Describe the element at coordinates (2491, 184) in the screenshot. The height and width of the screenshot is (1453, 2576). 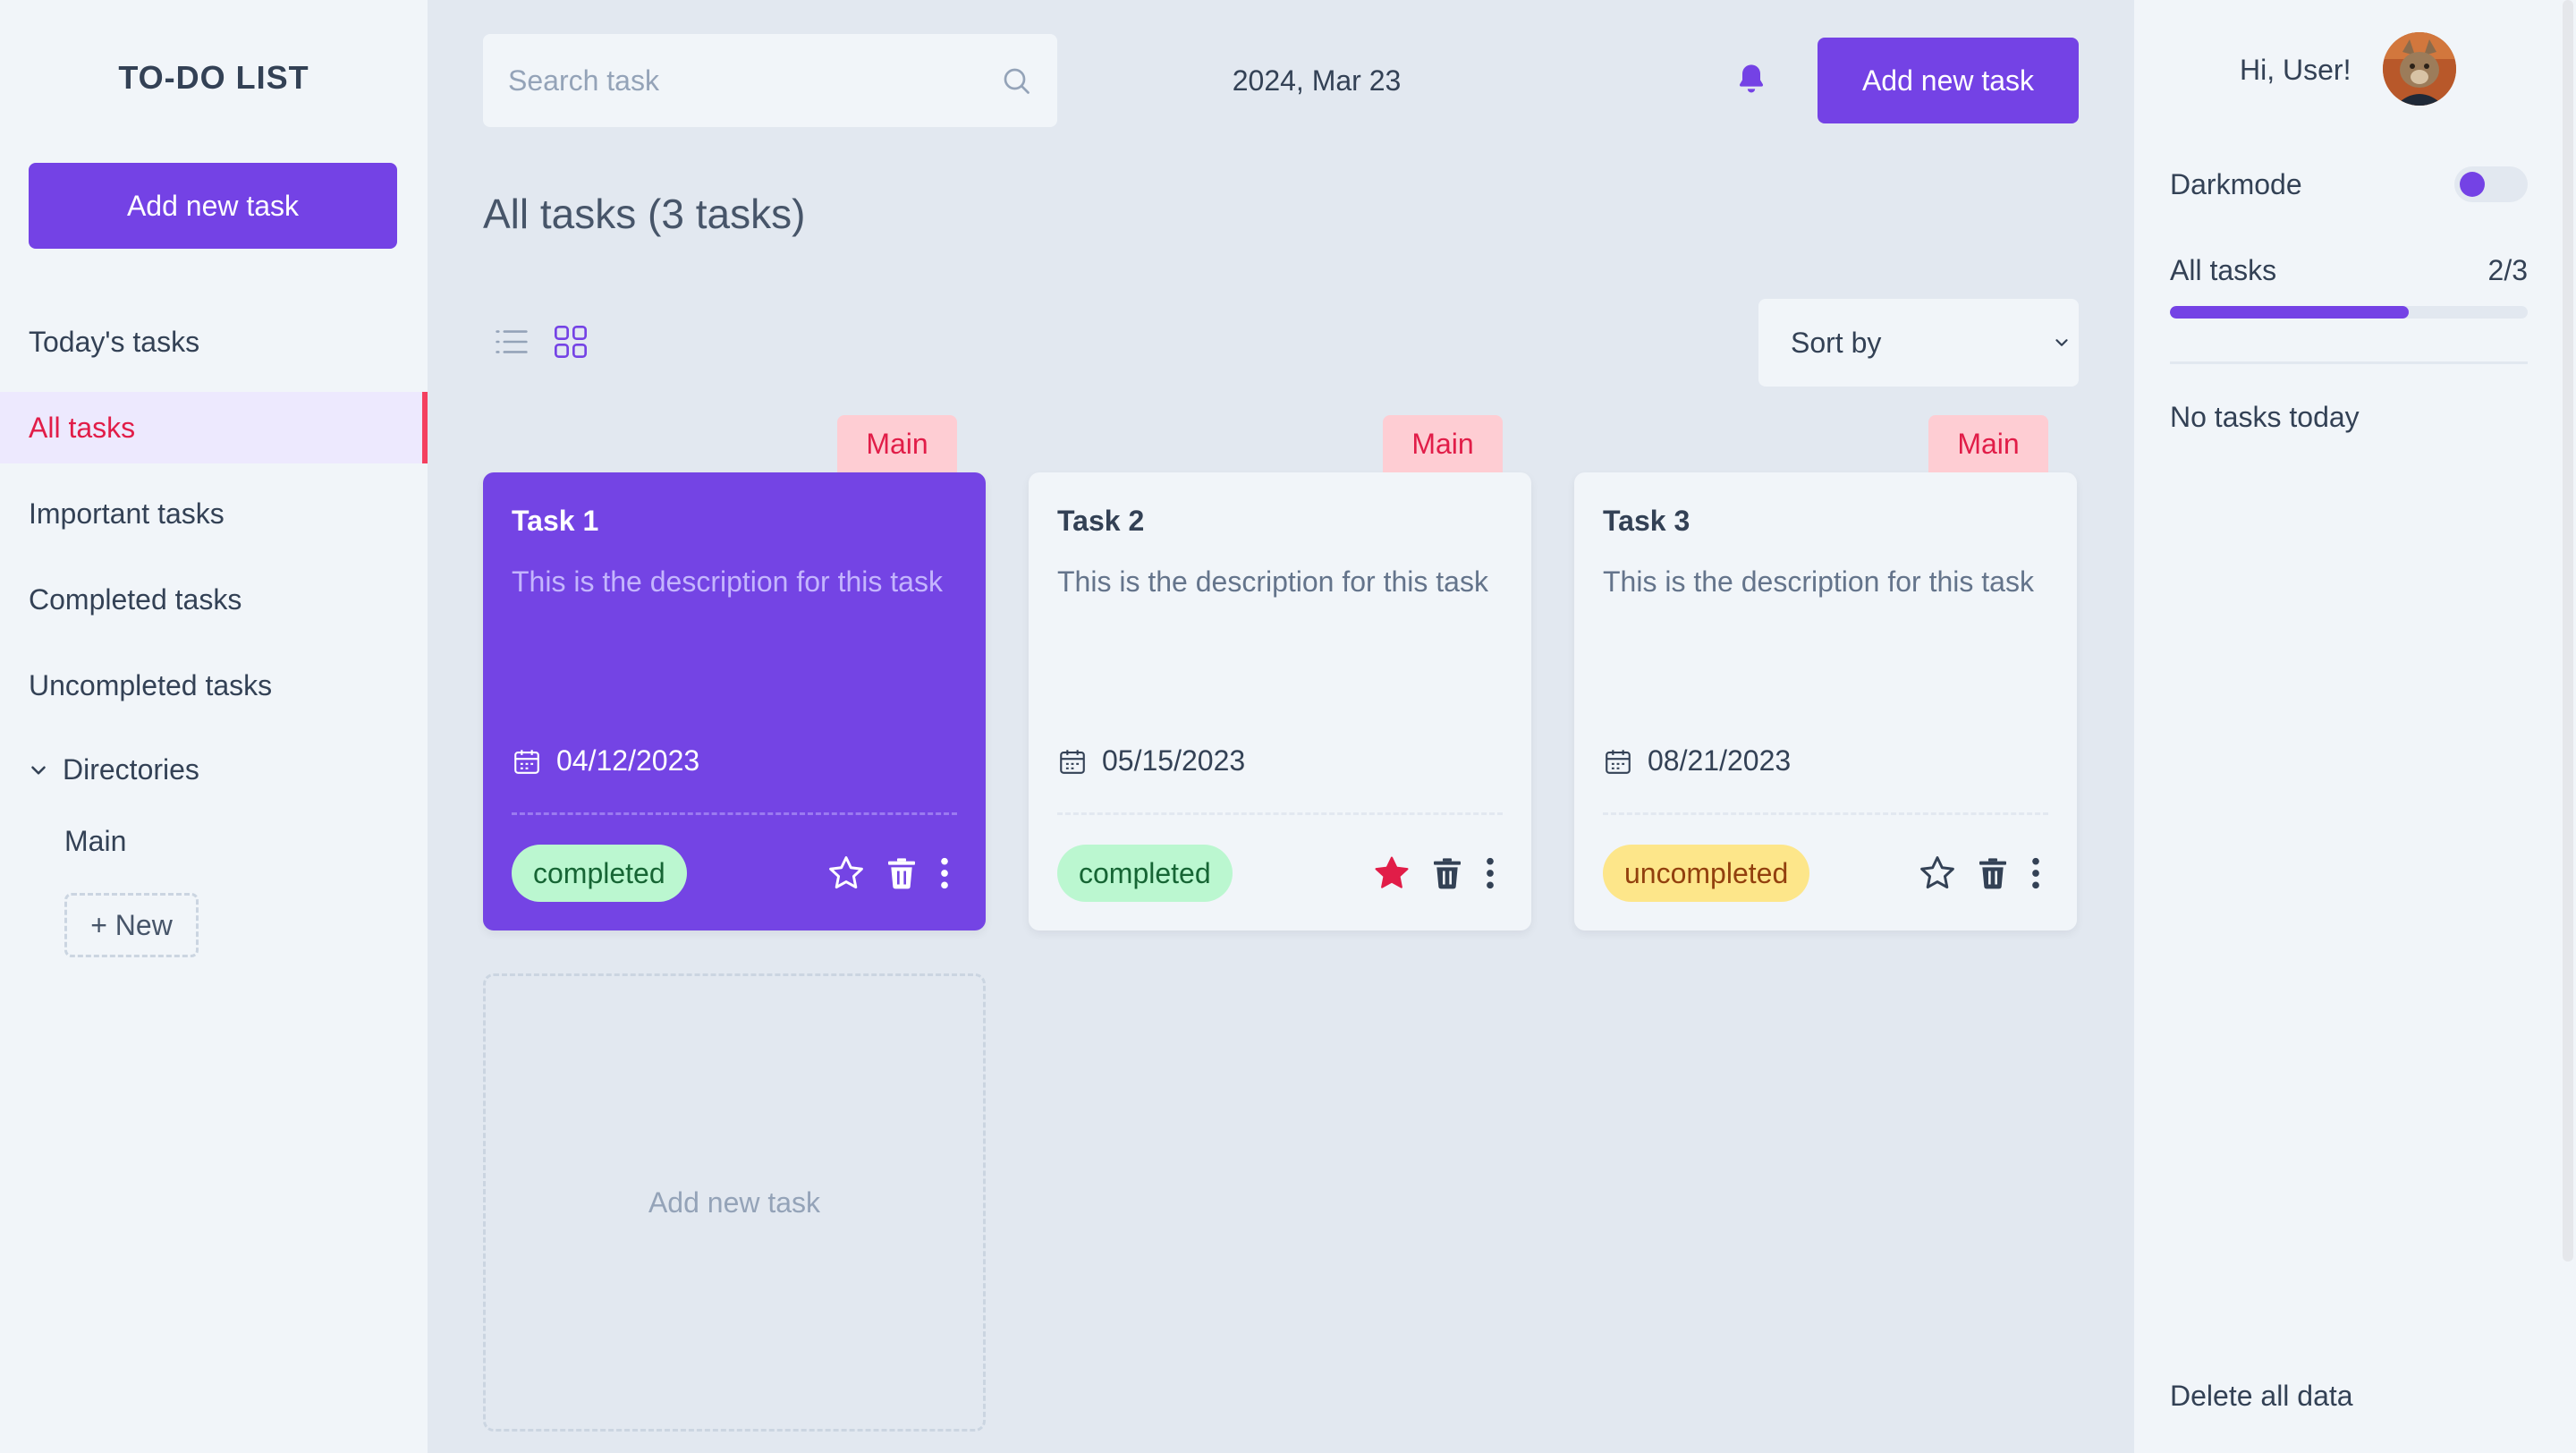
I see `darkmode-toggle` at that location.